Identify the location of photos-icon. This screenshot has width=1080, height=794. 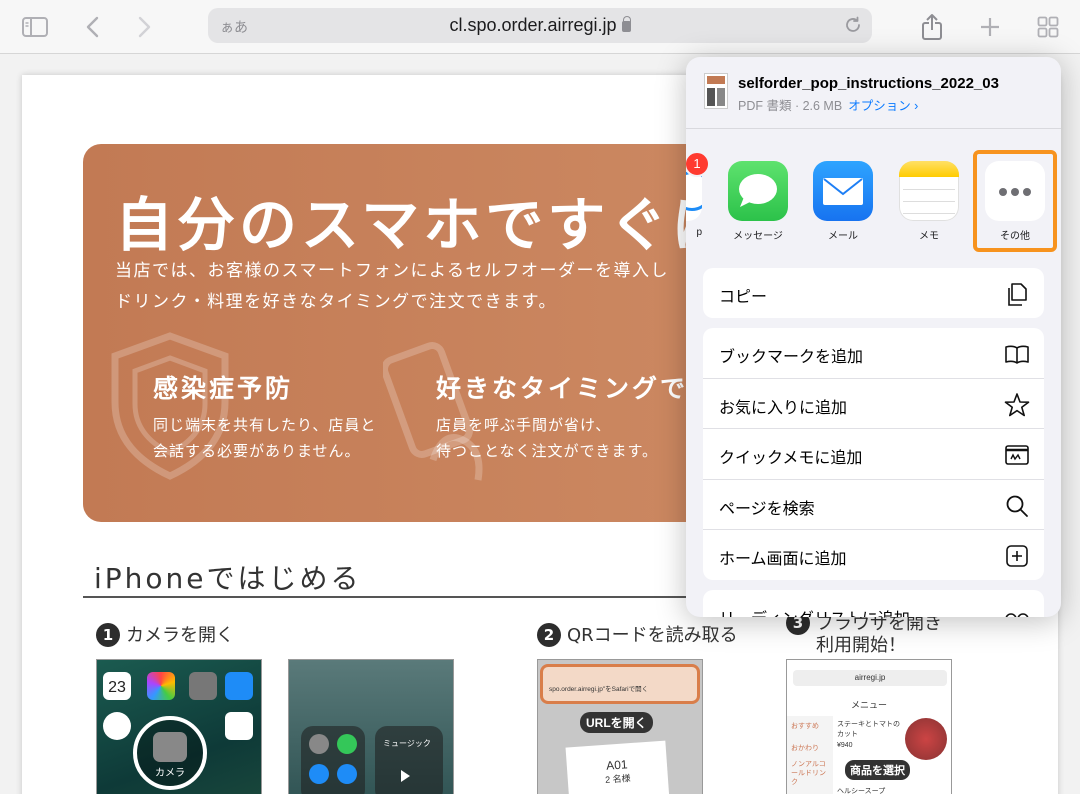
(161, 686).